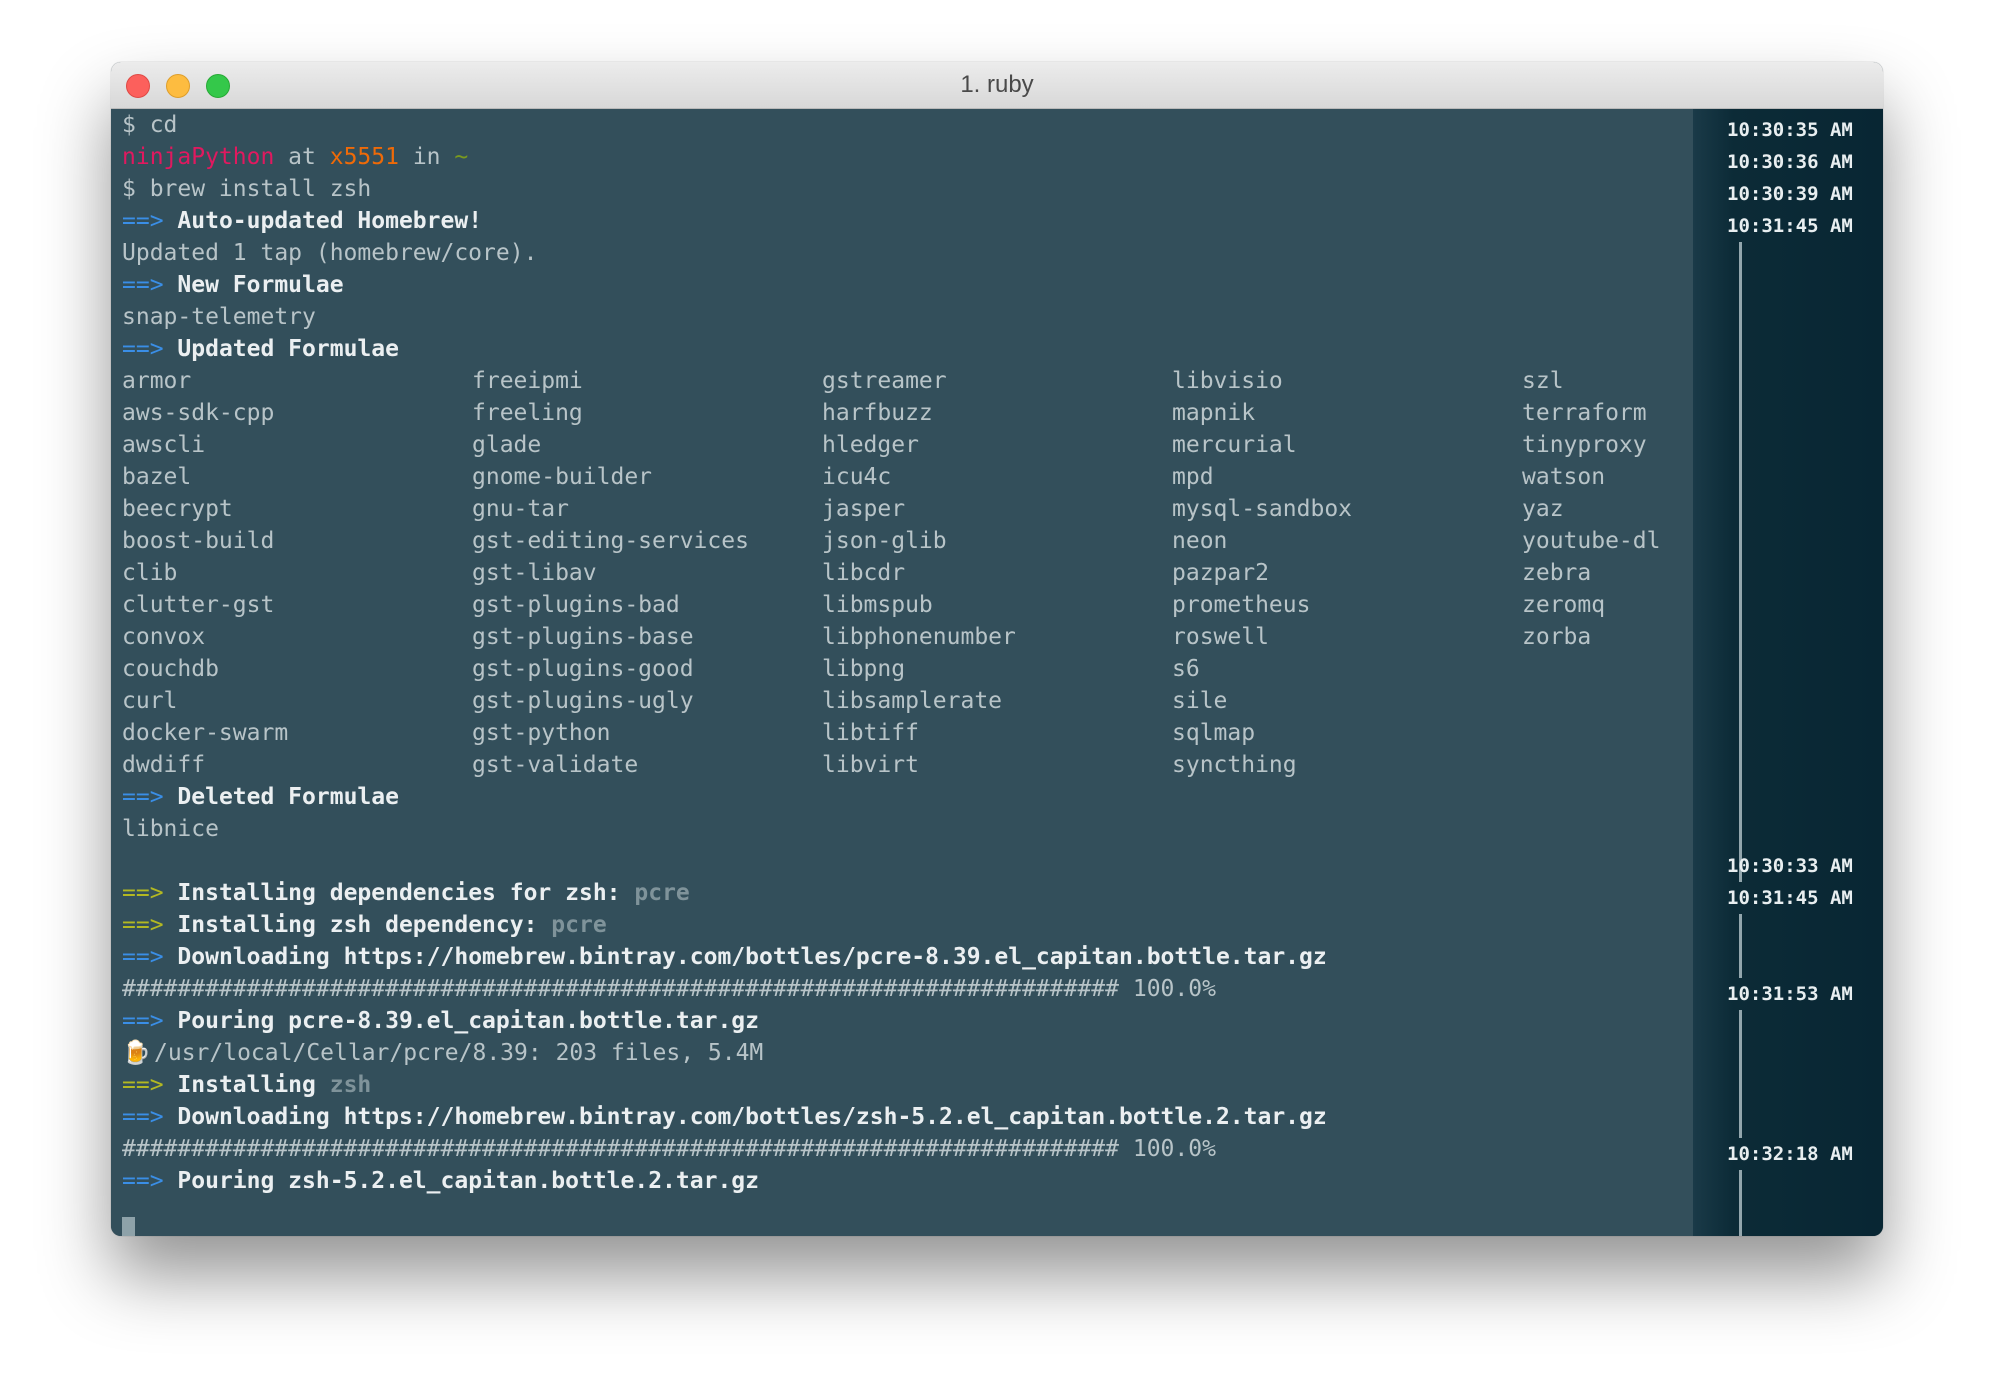 This screenshot has width=1994, height=1398. I want to click on output-text: libnice, so click(170, 829).